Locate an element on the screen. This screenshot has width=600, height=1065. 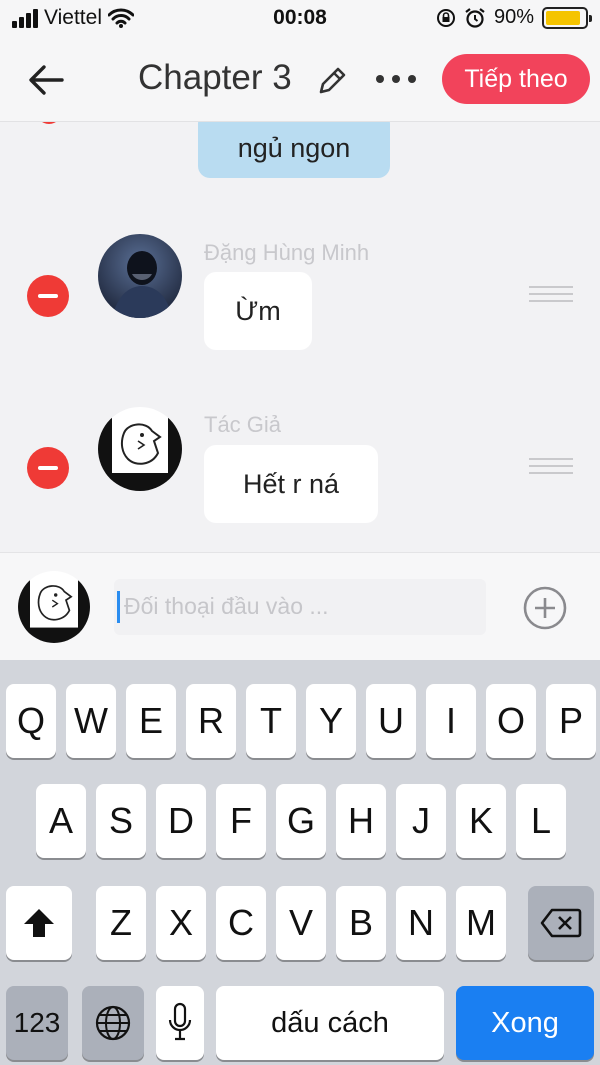
key-k: K is located at coordinates (481, 821).